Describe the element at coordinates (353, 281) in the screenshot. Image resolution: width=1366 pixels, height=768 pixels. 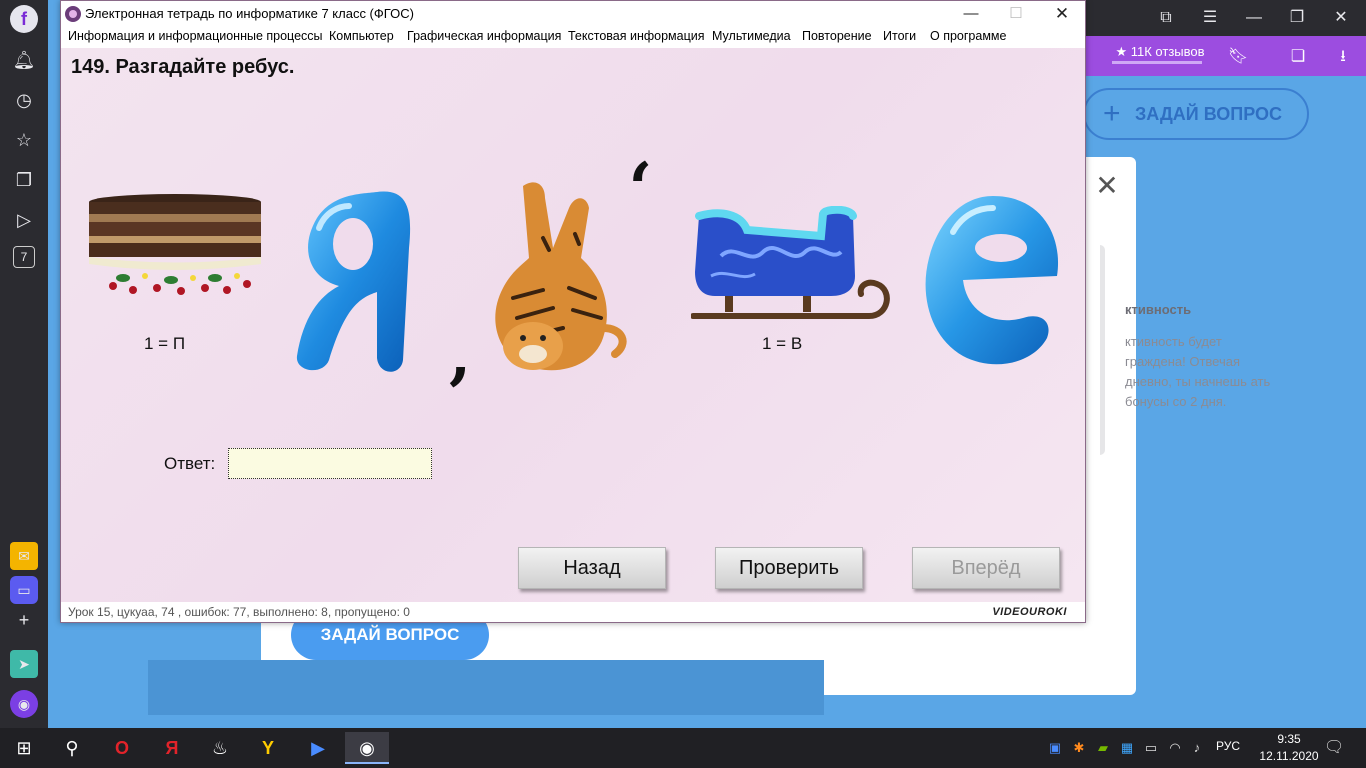
I see `letter-ya-image` at that location.